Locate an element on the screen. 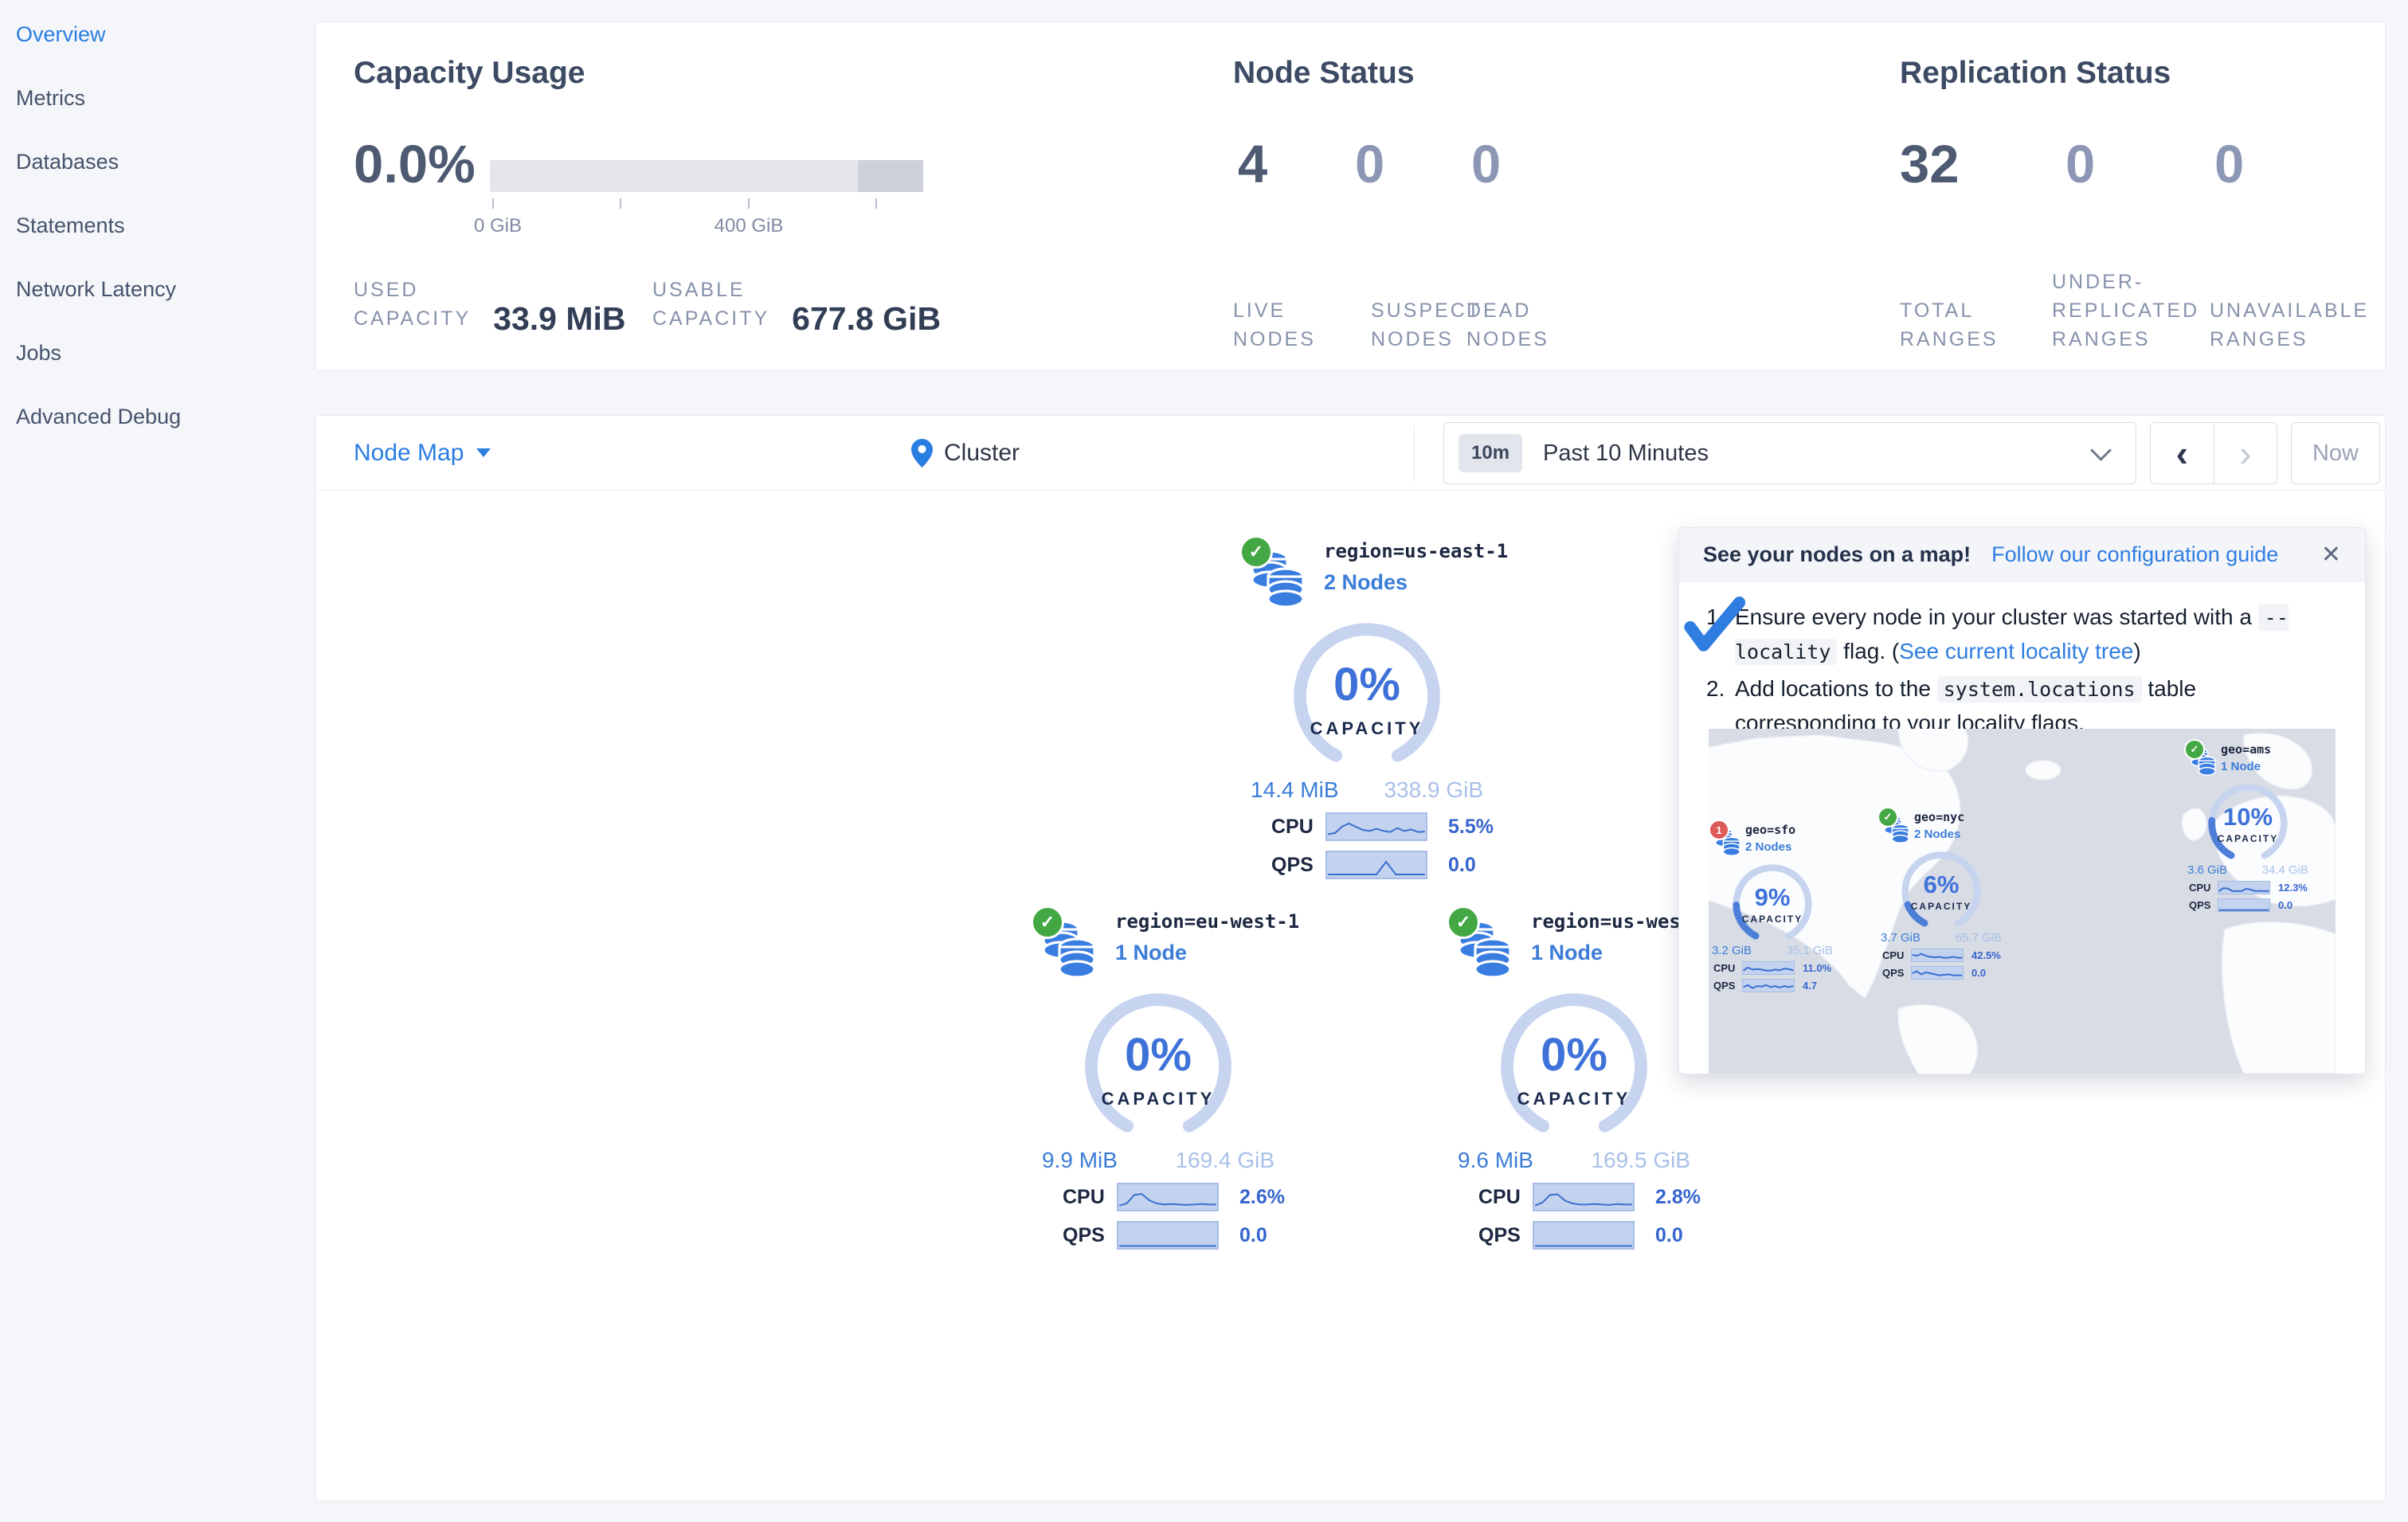 Image resolution: width=2408 pixels, height=1522 pixels. used-capacity: 3.2 GiB is located at coordinates (1732, 951).